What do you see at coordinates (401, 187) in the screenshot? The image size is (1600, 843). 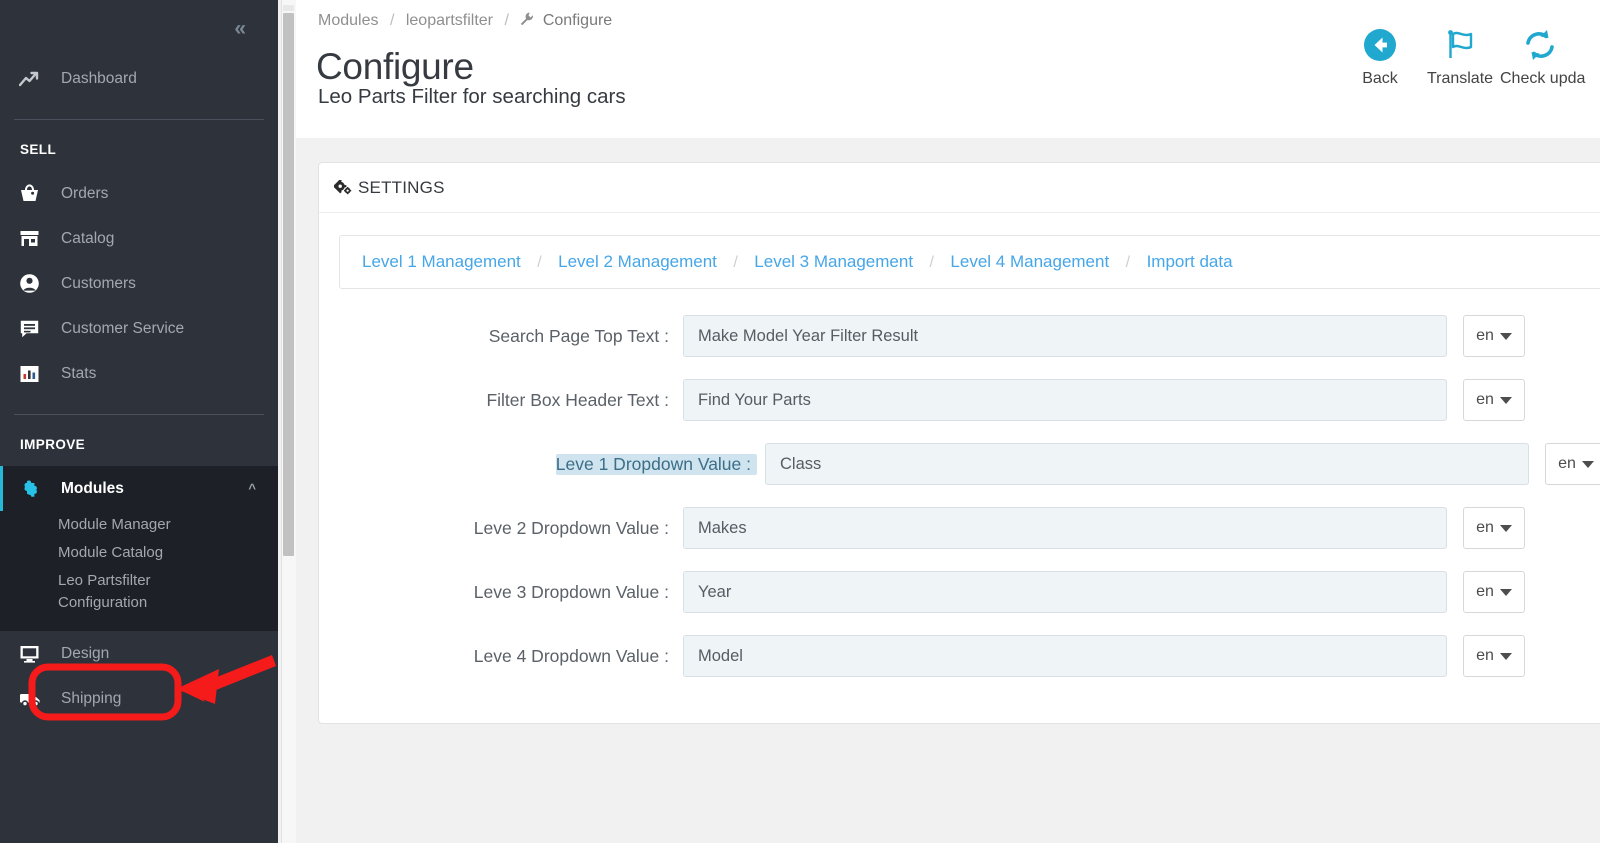 I see `settings-panel-title: SETTINGS` at bounding box center [401, 187].